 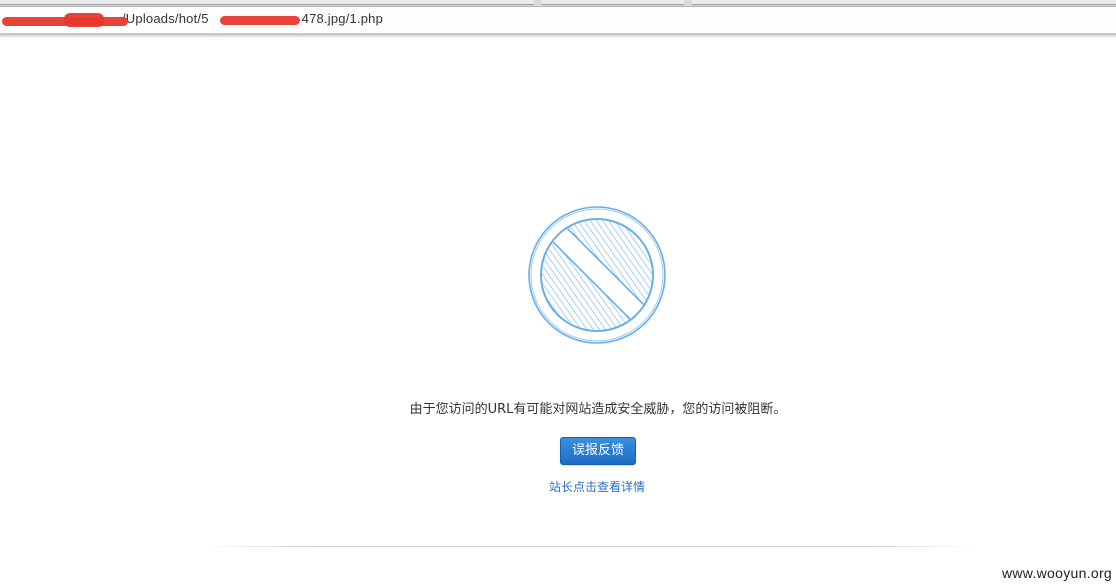 I want to click on block-message: 由于您访问的URL有可能对网站造成安全威胁，您的访问被阻断。, so click(x=598, y=409).